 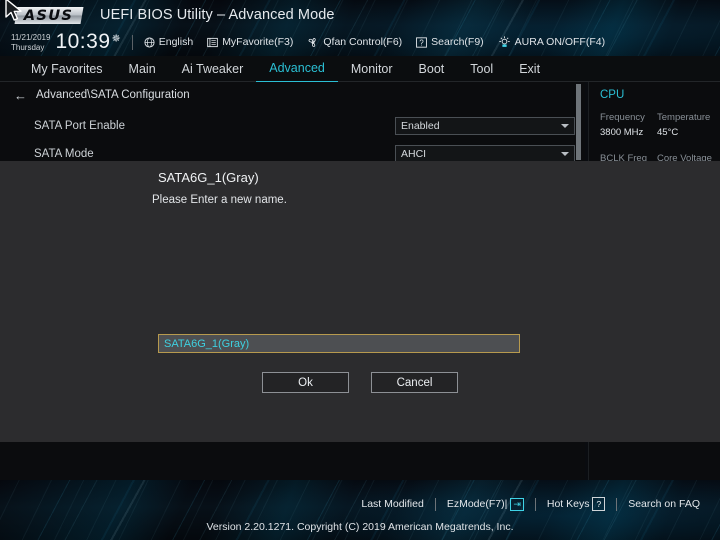 What do you see at coordinates (622, 132) in the screenshot?
I see `metric-value-frequency: 3800 MHz` at bounding box center [622, 132].